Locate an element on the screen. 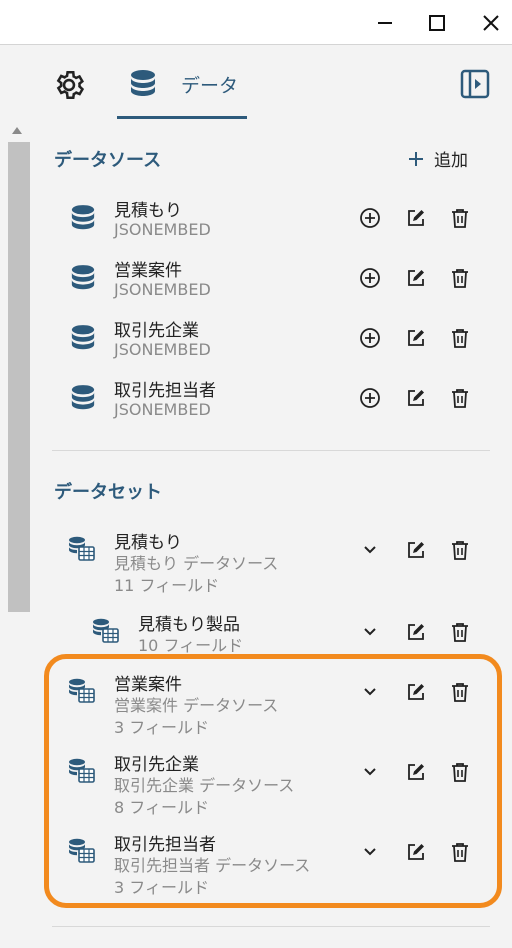 This screenshot has height=948, width=512. dataset-source: 取引先企業 データソース is located at coordinates (204, 785).